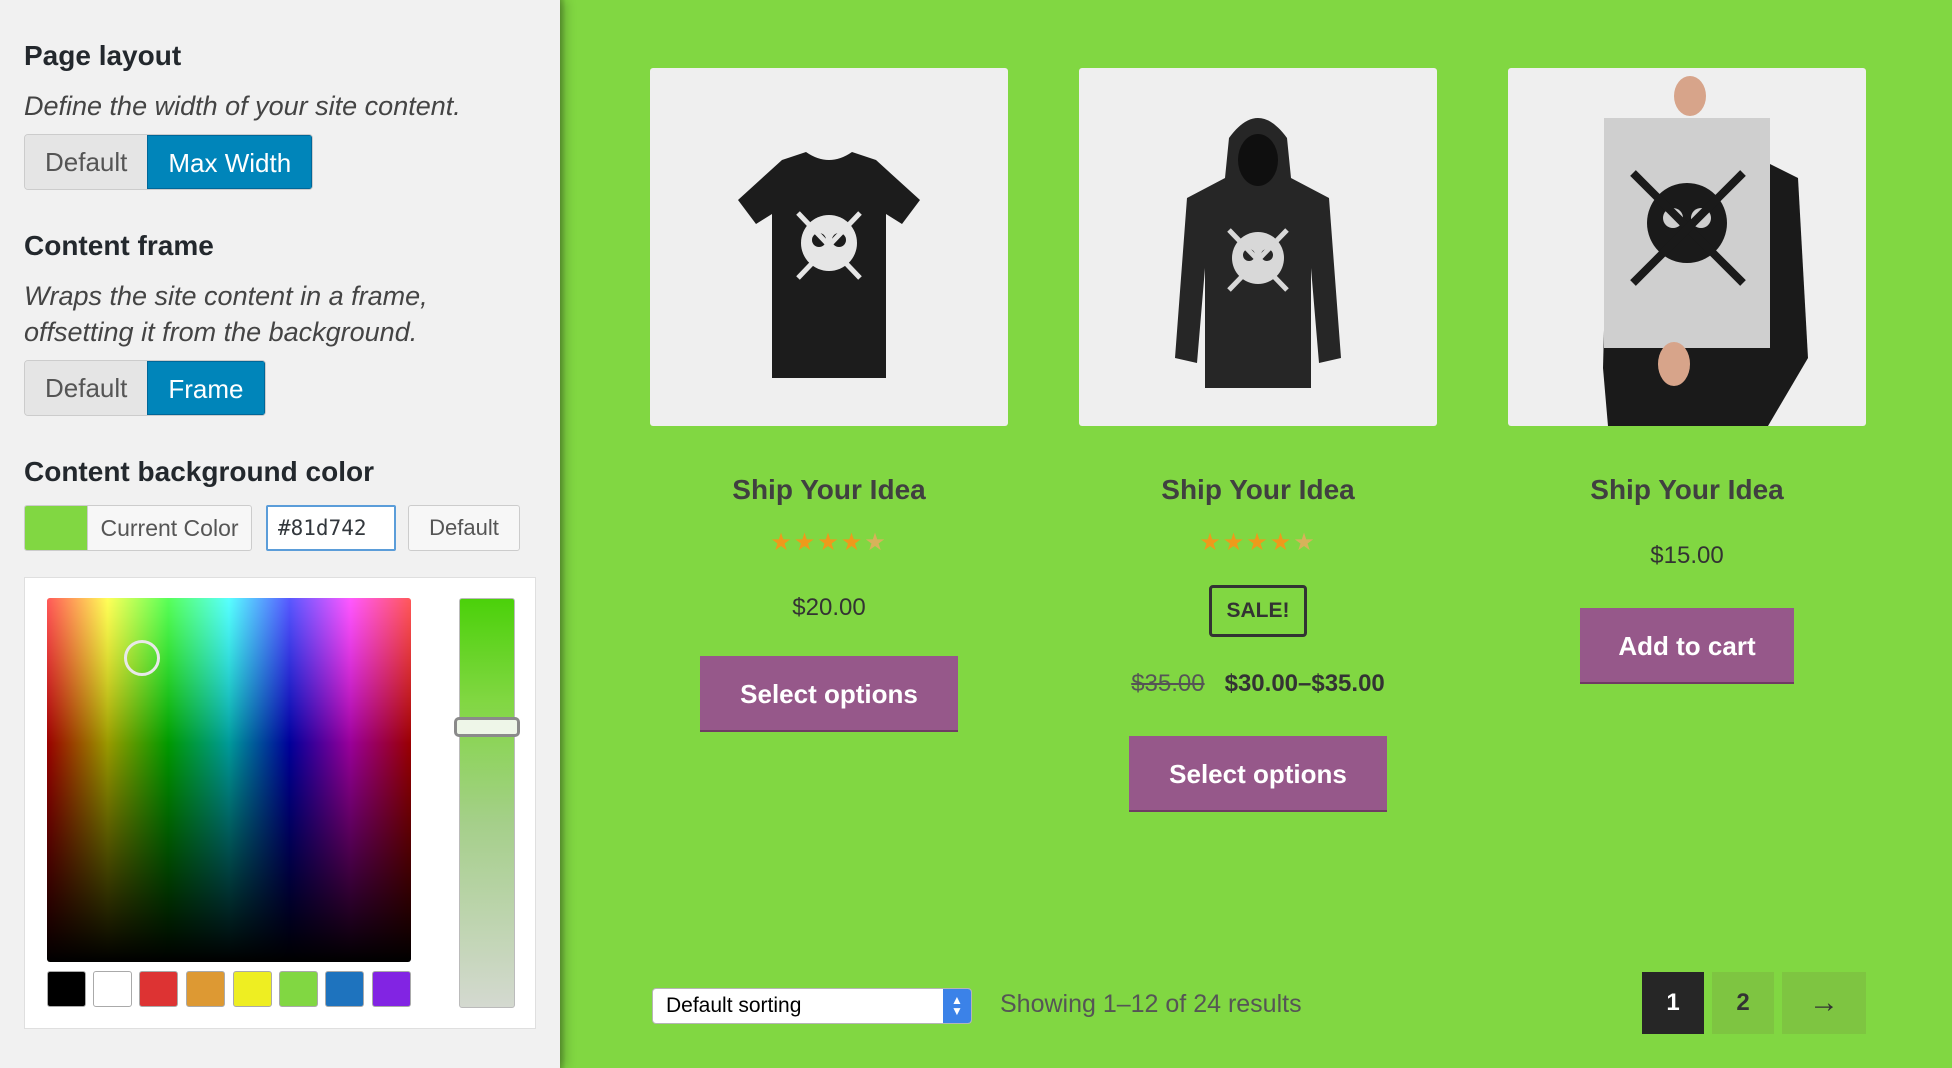 Image resolution: width=1952 pixels, height=1068 pixels. Describe the element at coordinates (734, 1005) in the screenshot. I see `sorting-selected-label: Default sorting` at that location.